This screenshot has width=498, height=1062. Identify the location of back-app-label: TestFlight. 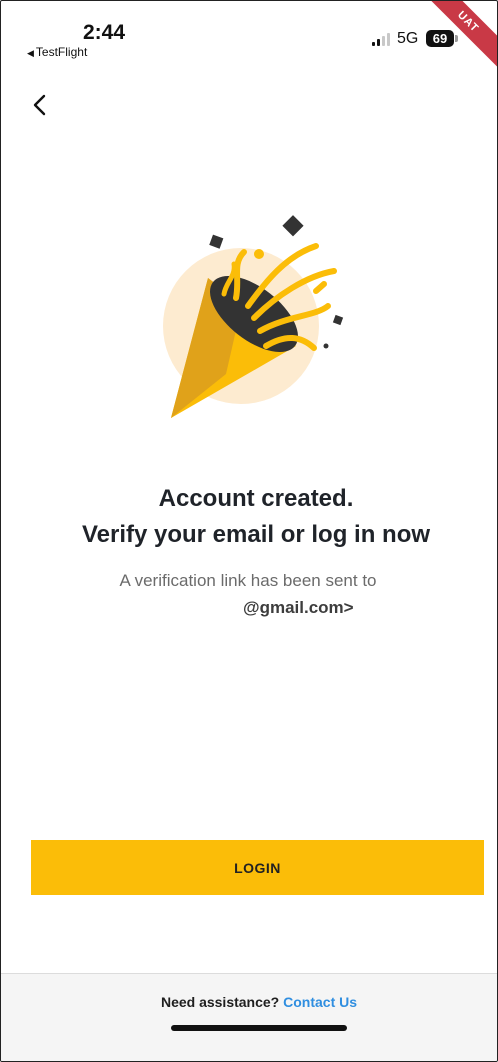
(61, 52).